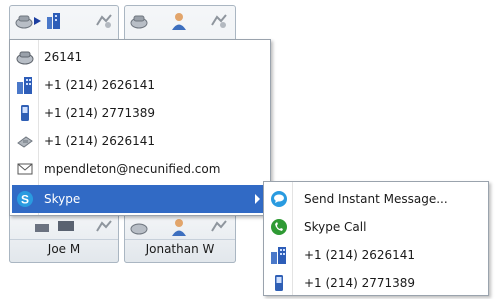 The image size is (497, 299). Describe the element at coordinates (63, 57) in the screenshot. I see `menu-item-label: 26141` at that location.